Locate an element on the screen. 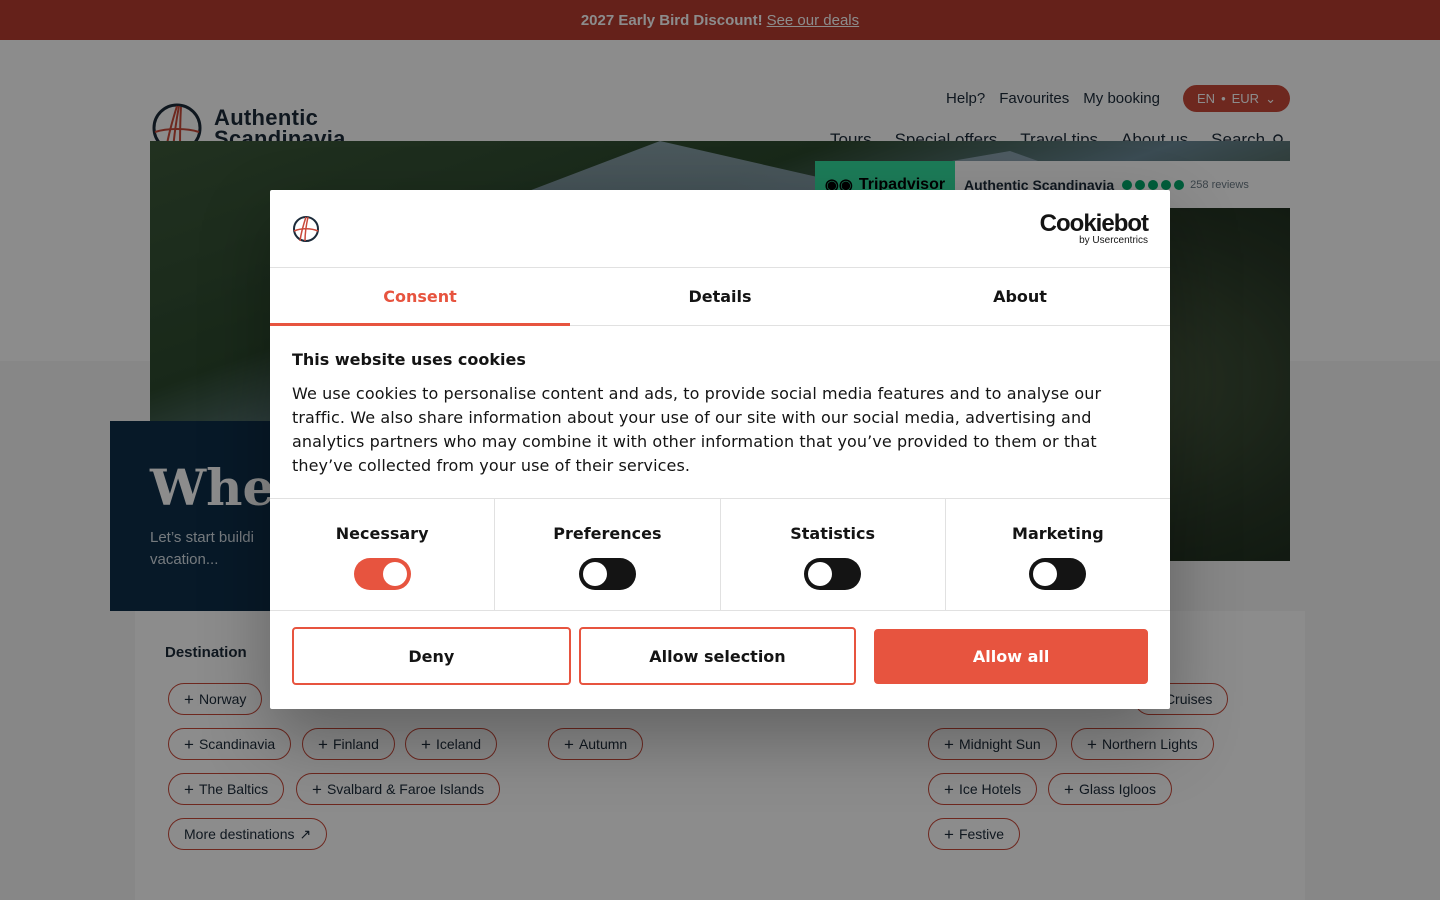  toggle-cell-statistics: Statistics is located at coordinates (833, 554).